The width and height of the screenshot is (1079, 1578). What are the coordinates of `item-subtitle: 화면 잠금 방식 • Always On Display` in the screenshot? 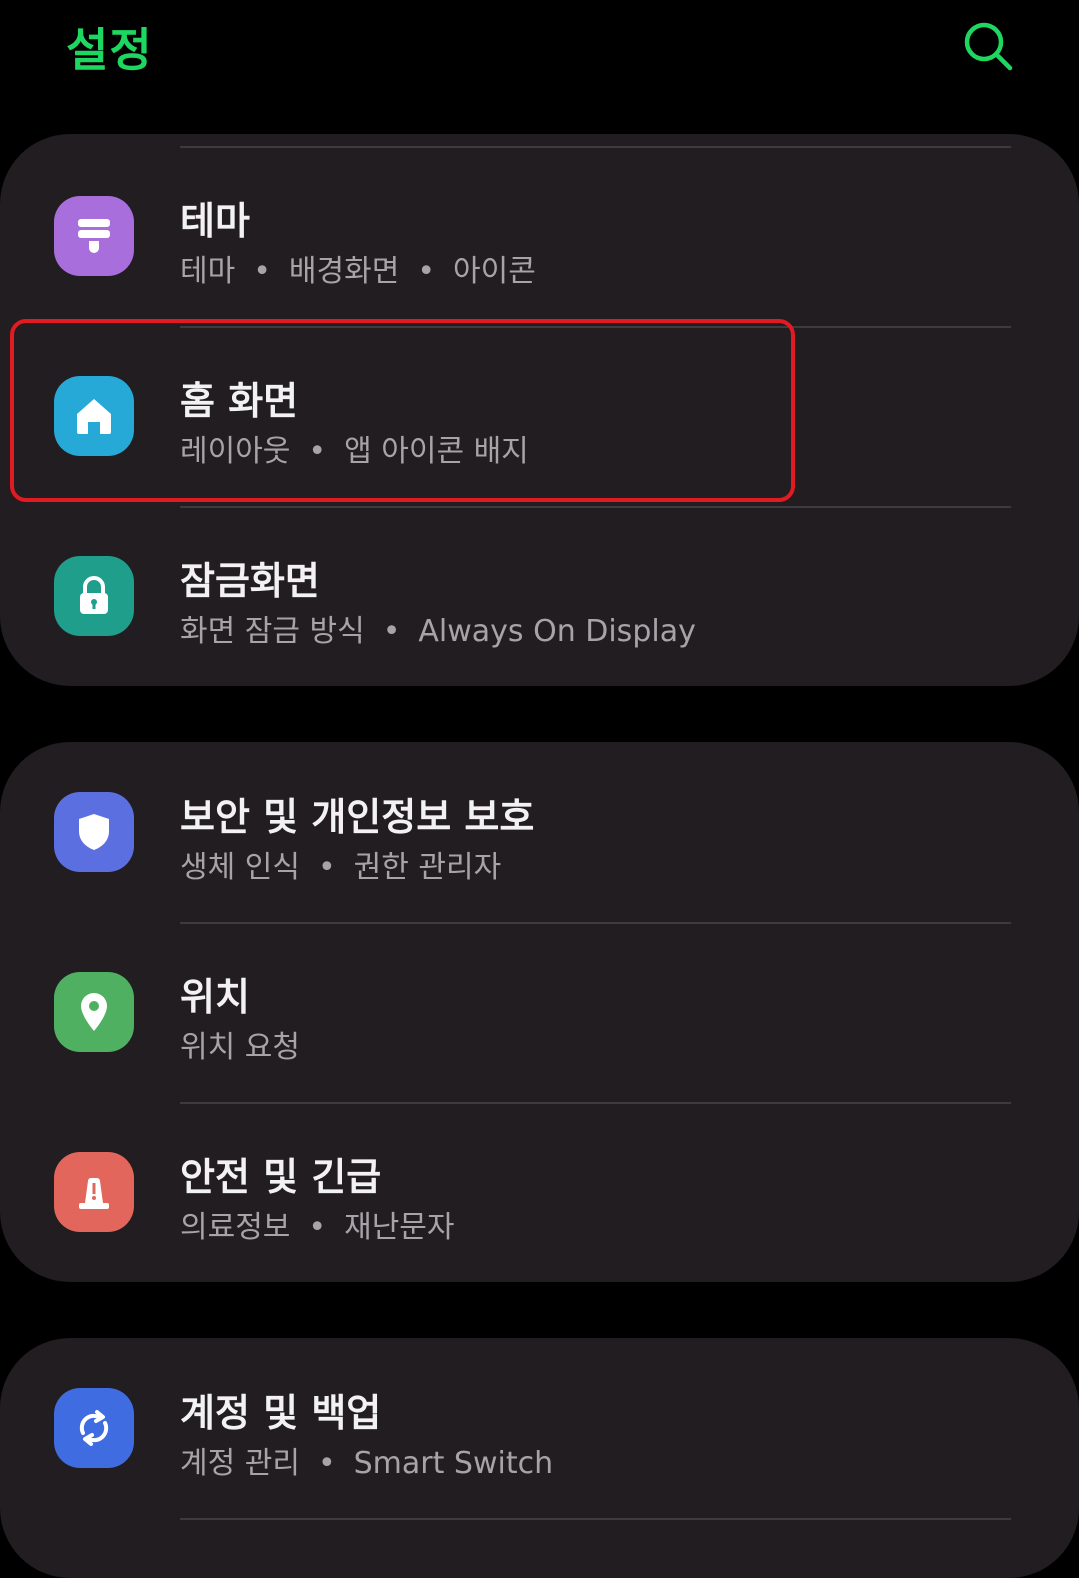 It's located at (438, 631).